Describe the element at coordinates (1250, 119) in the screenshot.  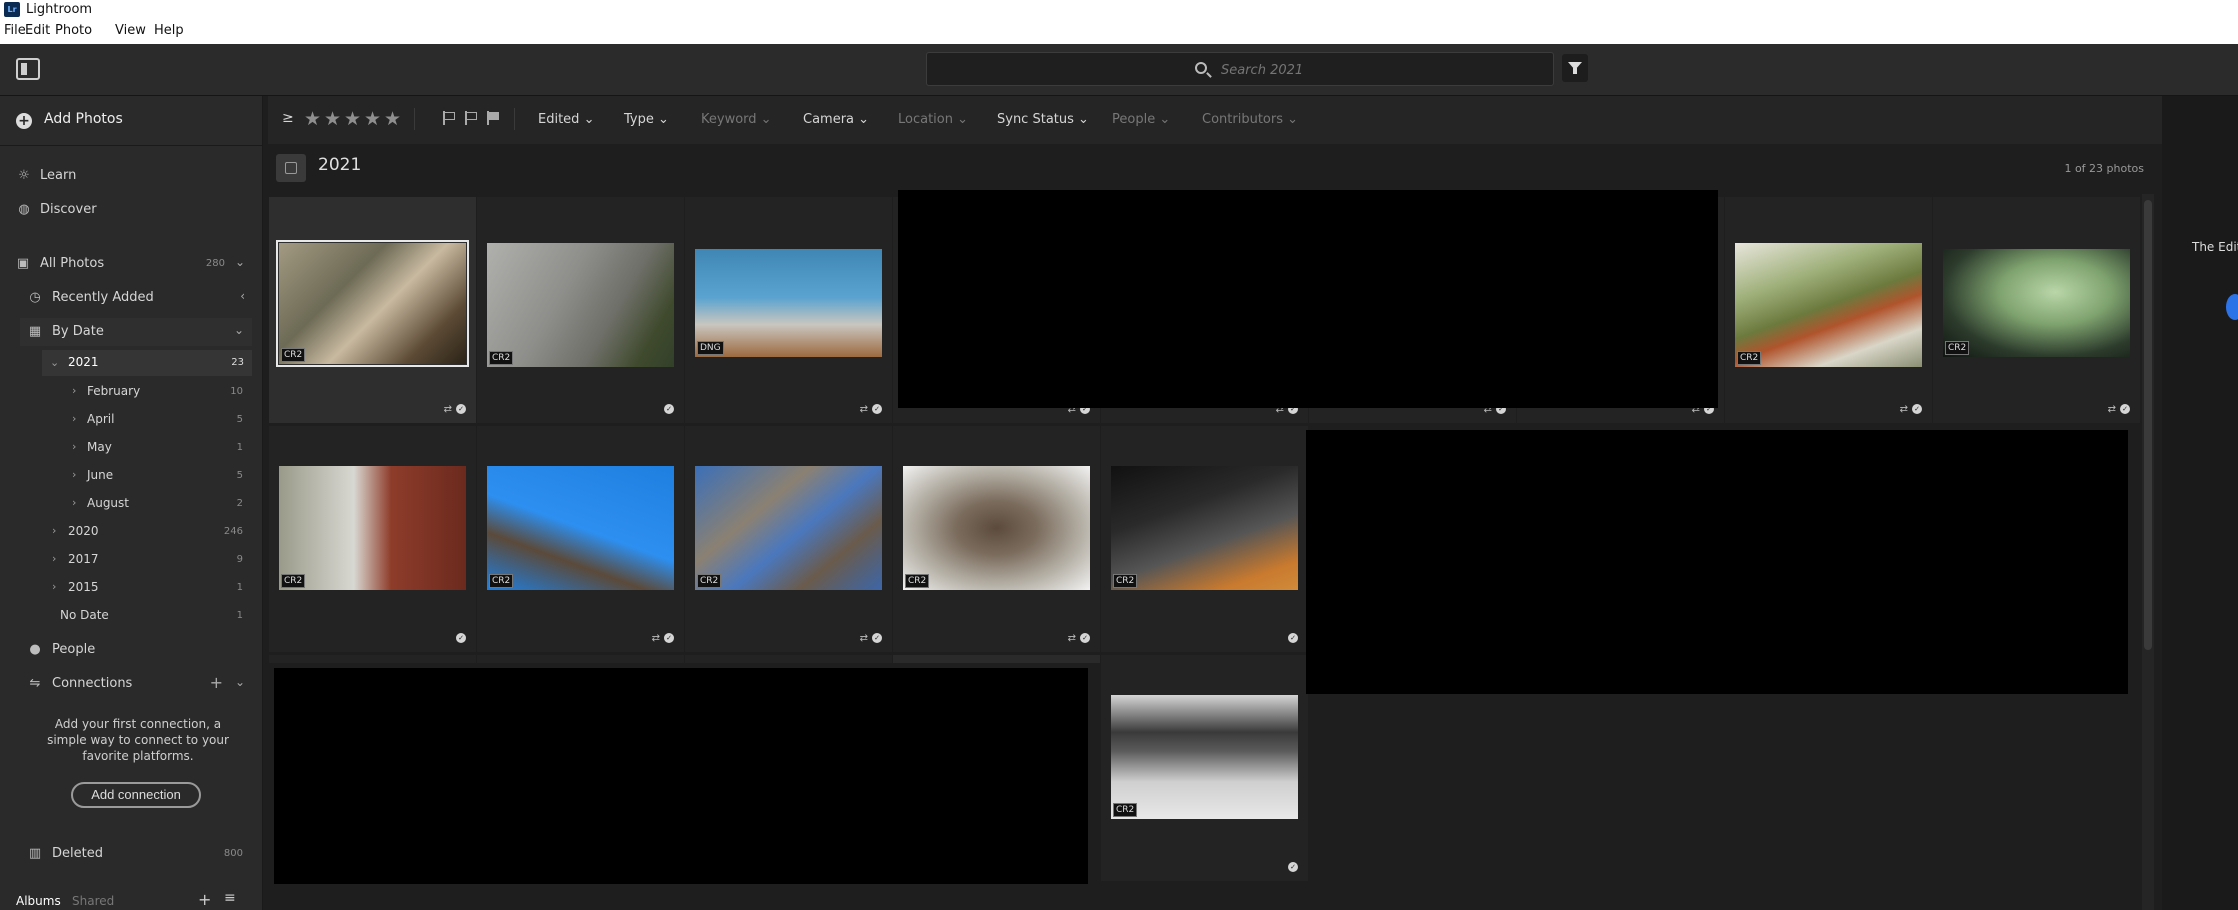
I see `filter-contributors: Contributors ⌄` at that location.